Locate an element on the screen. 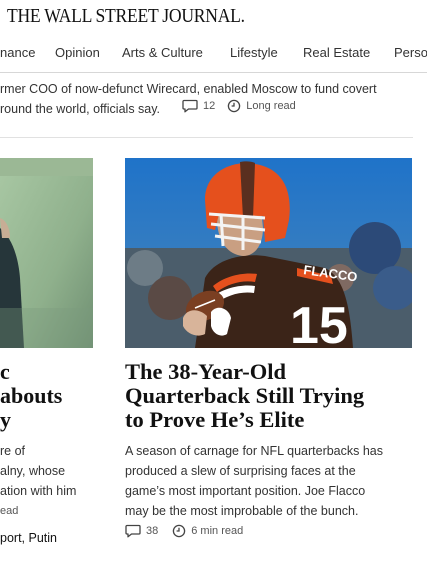 This screenshot has width=427, height=563. left-article-tags: port, Putin is located at coordinates (28, 538).